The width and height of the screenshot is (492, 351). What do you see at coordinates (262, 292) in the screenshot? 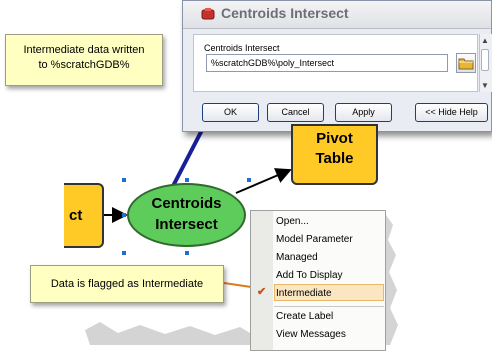
I see `checkmark-icon: ✔` at bounding box center [262, 292].